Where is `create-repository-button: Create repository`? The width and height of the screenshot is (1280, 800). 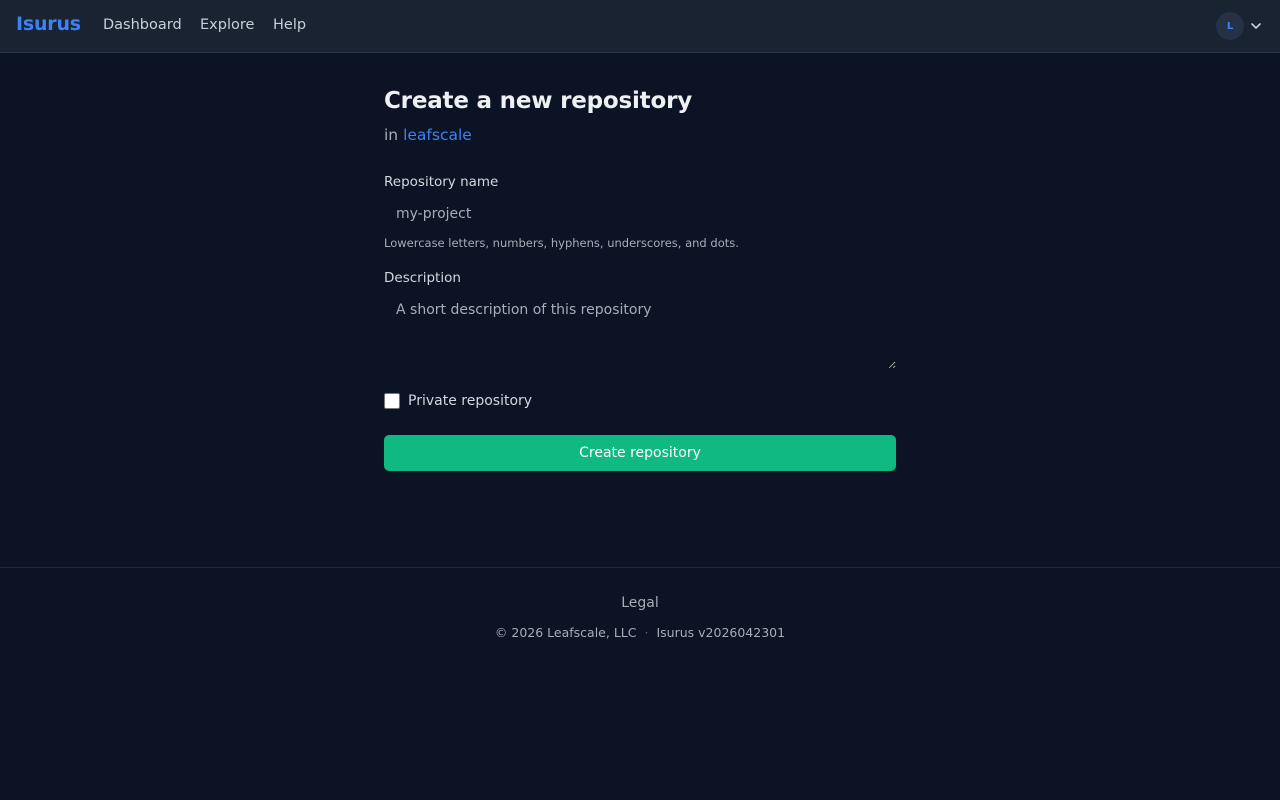
create-repository-button: Create repository is located at coordinates (640, 453).